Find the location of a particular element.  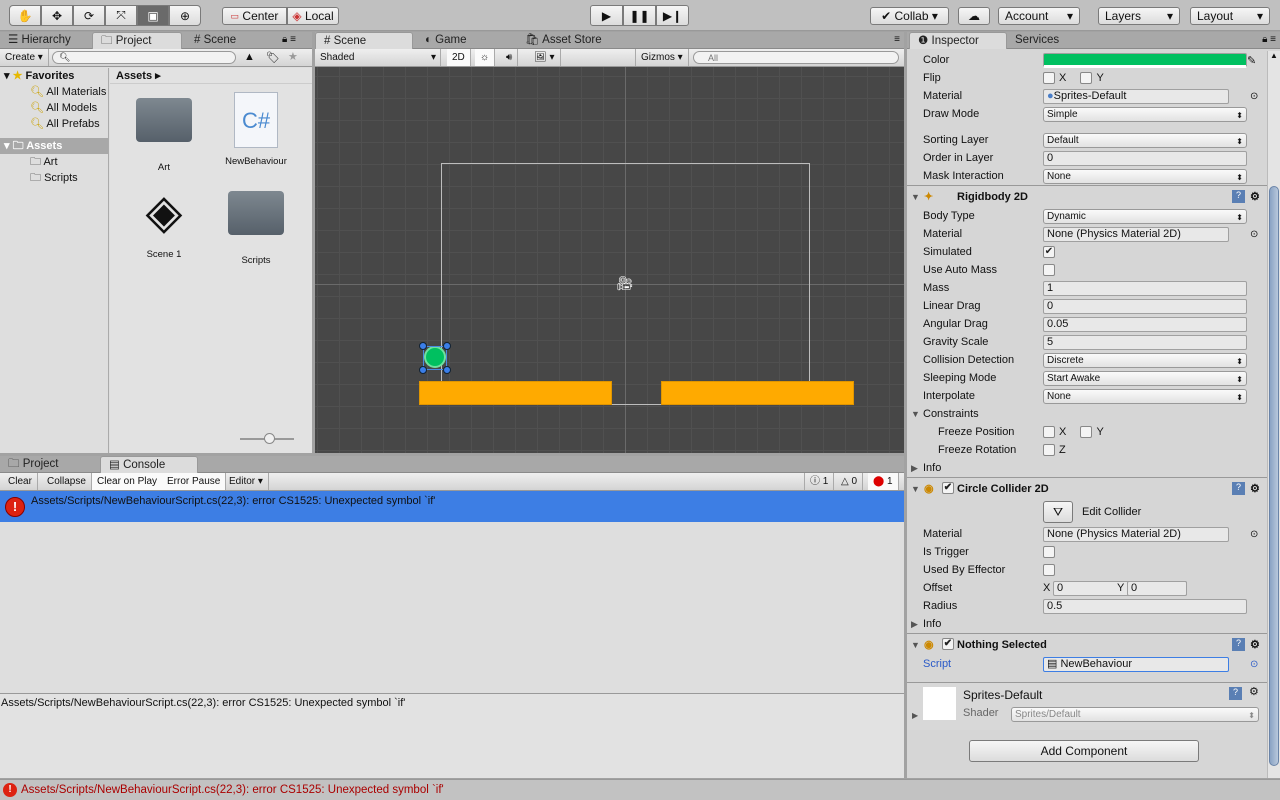

text-field: 0.05 is located at coordinates (1145, 324).